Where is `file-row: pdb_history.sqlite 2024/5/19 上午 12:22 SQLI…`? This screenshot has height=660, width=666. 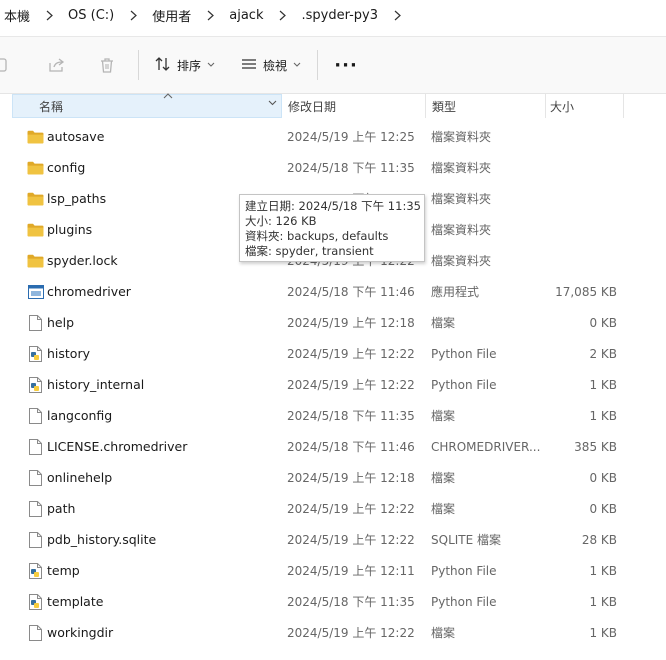 file-row: pdb_history.sqlite 2024/5/19 上午 12:22 SQLI… is located at coordinates (333, 539).